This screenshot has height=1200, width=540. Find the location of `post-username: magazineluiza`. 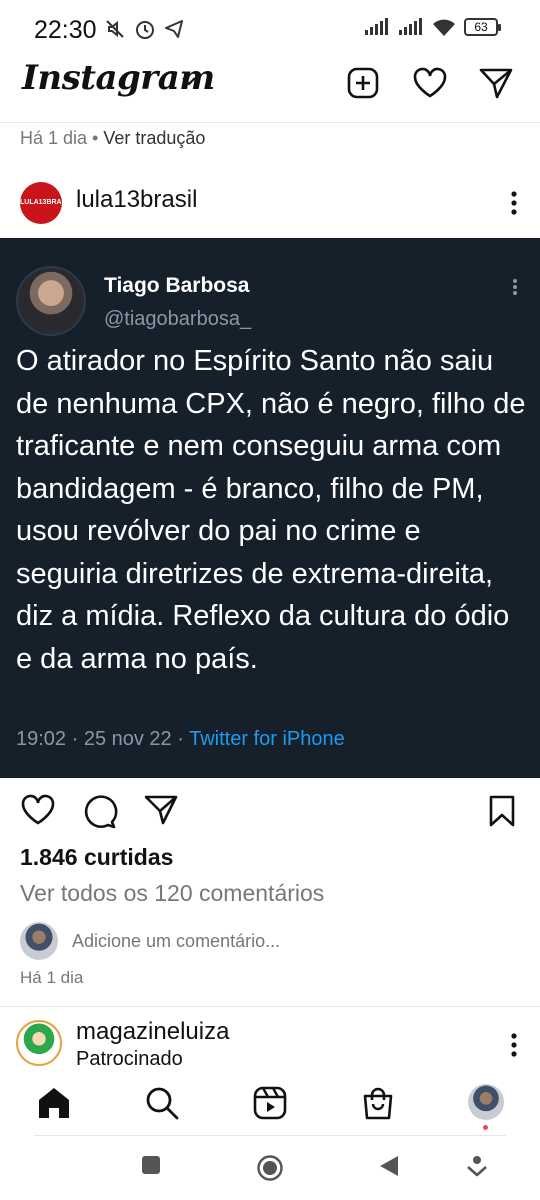

post-username: magazineluiza is located at coordinates (152, 1032).